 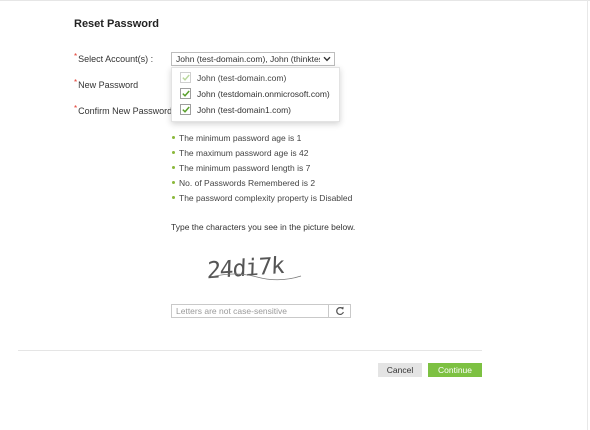 I want to click on account-option: John (test-domain1.com), so click(x=255, y=109).